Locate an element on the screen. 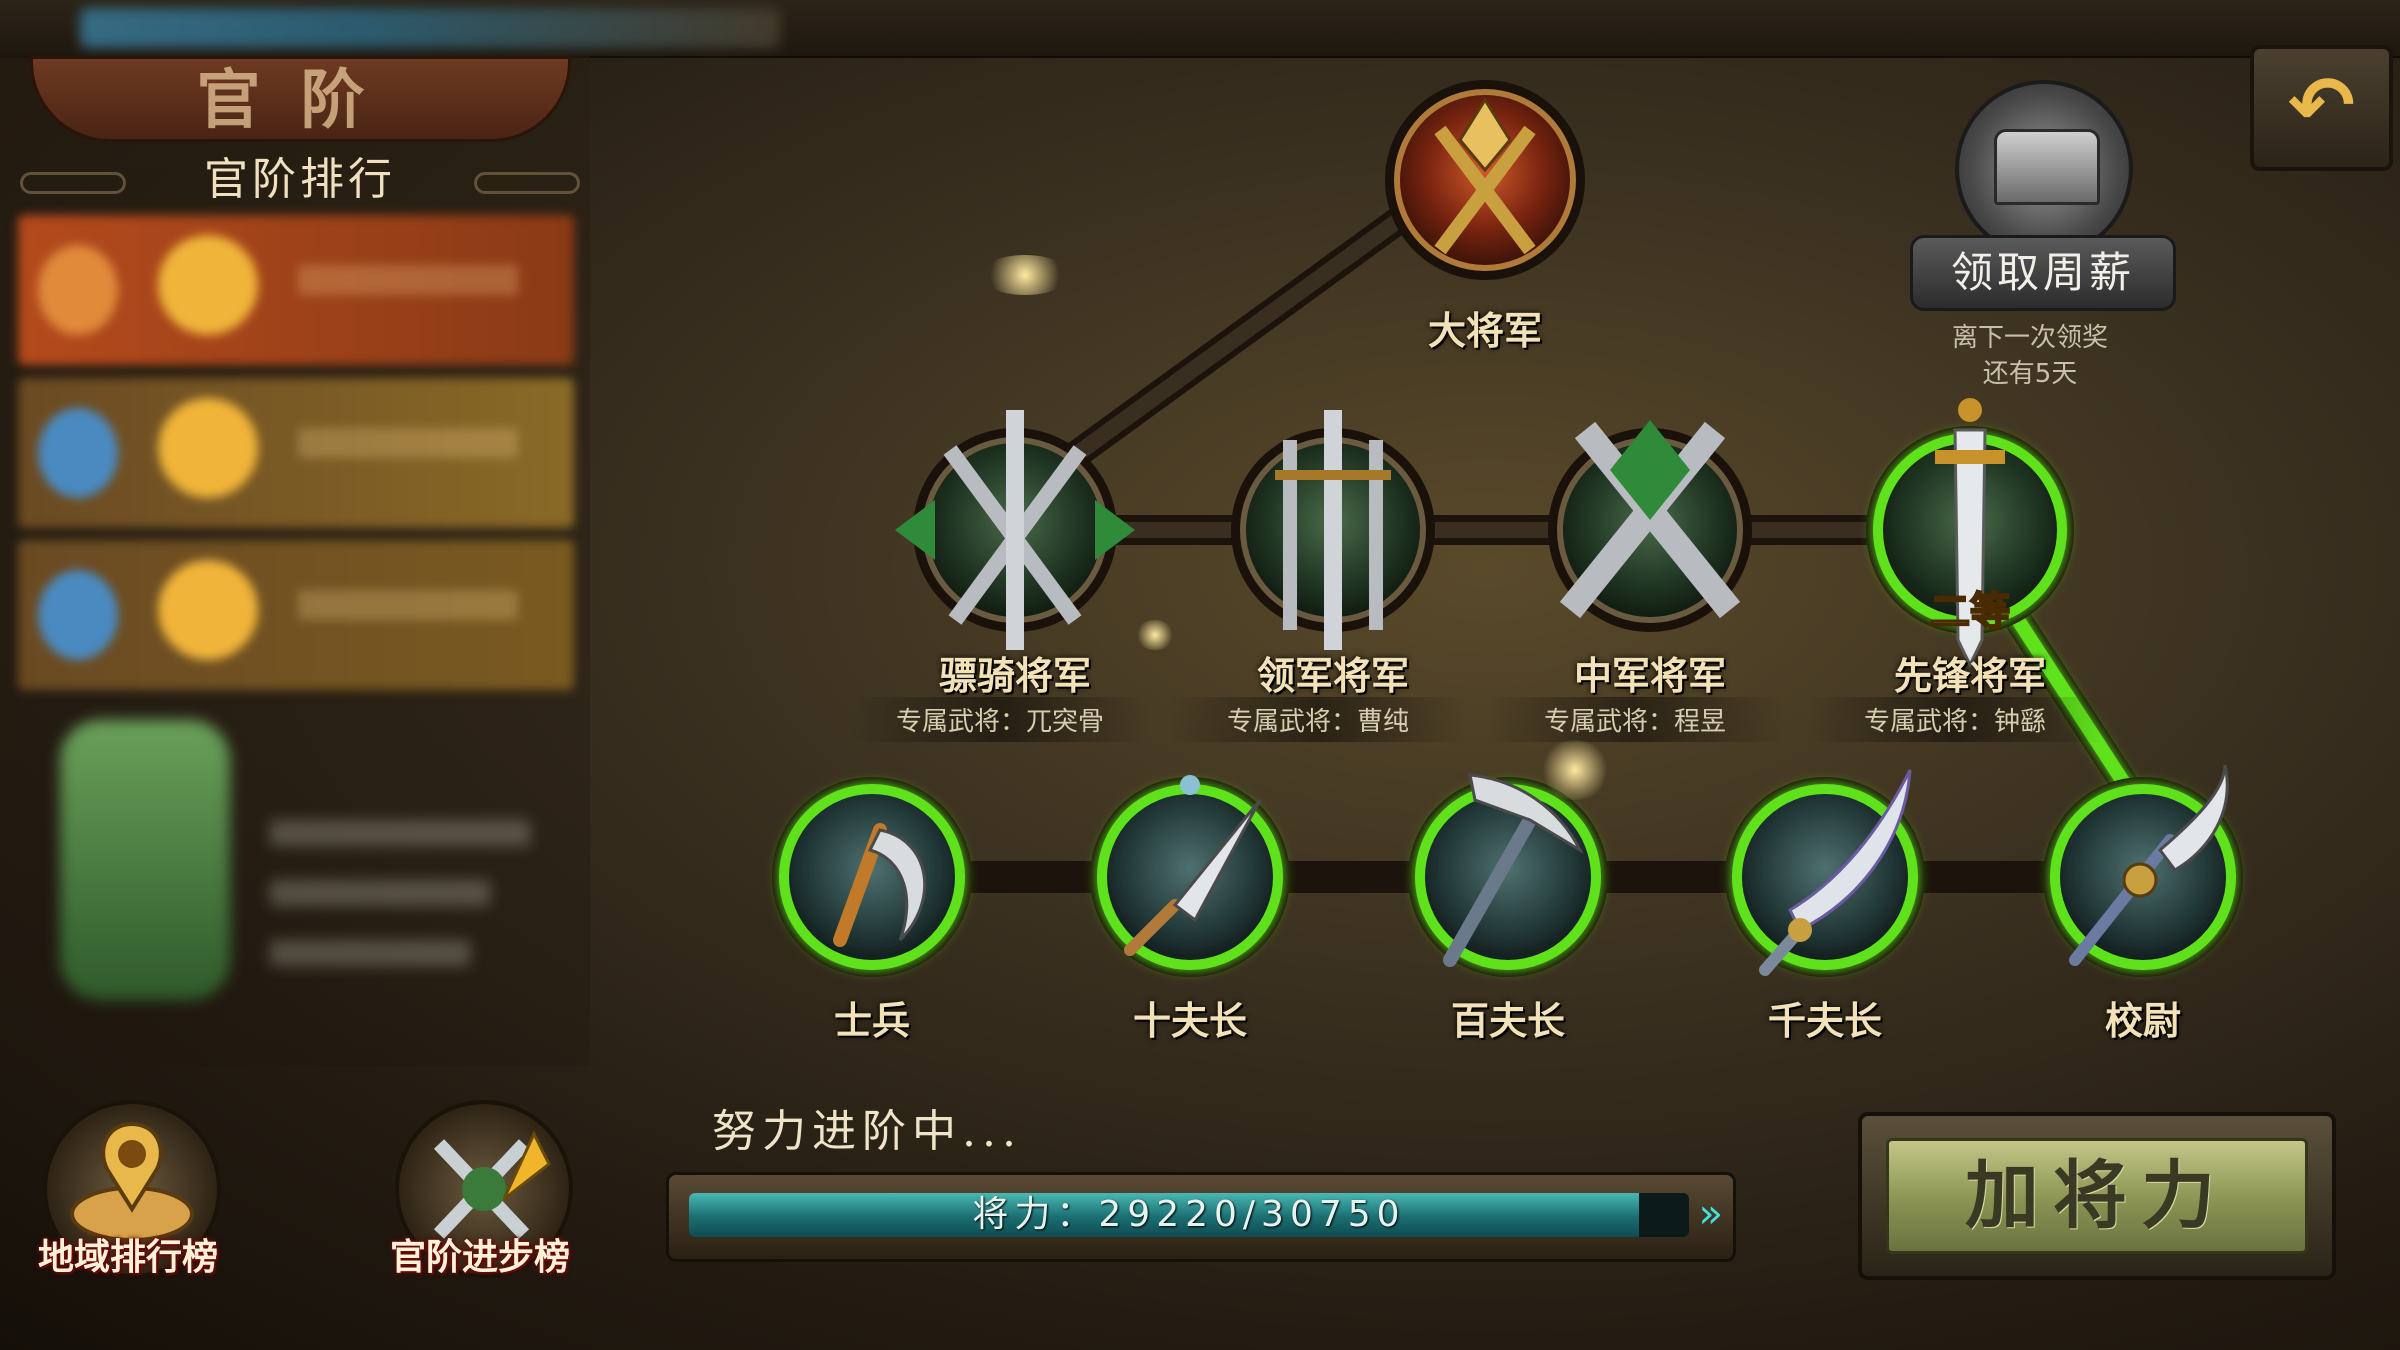  weekly-salary-button: 领取周薪 is located at coordinates (2040, 205).